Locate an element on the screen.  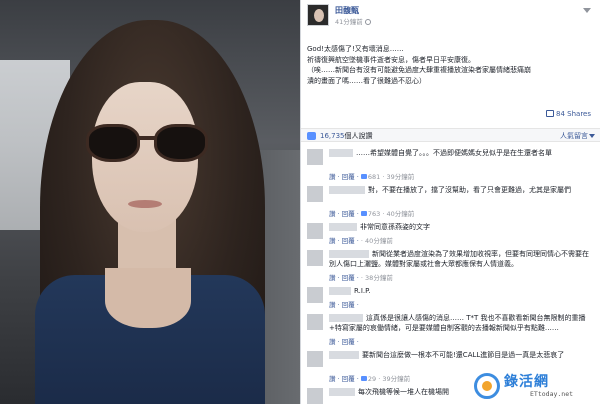
comment-text: 要新聞台這麼做一根本不可能!還CALL進節目是過一真是太悲哀了 is located at coordinates (461, 355).